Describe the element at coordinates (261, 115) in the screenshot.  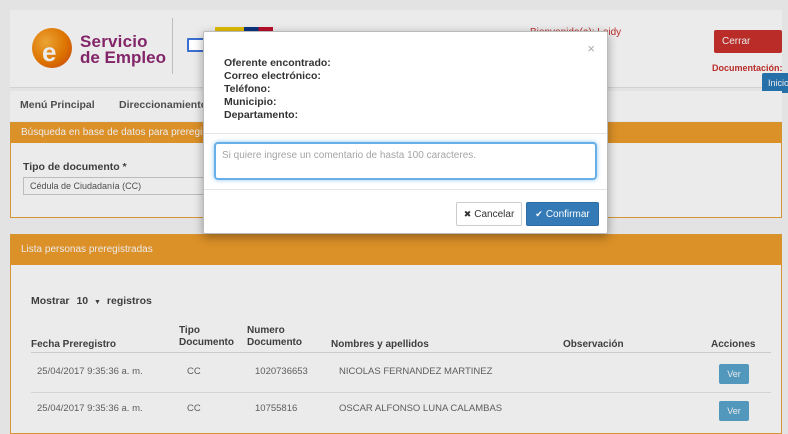
I see `info-departamento: Departamento:` at that location.